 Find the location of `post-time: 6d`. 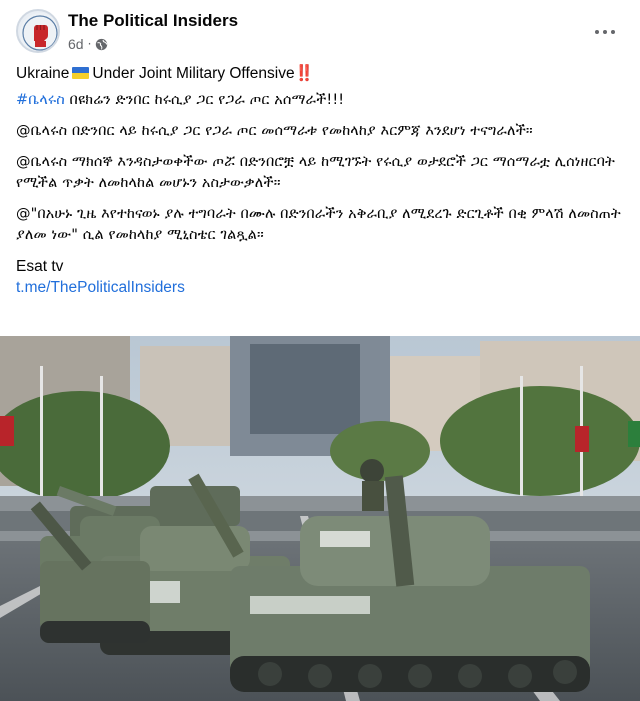

post-time: 6d is located at coordinates (76, 44).